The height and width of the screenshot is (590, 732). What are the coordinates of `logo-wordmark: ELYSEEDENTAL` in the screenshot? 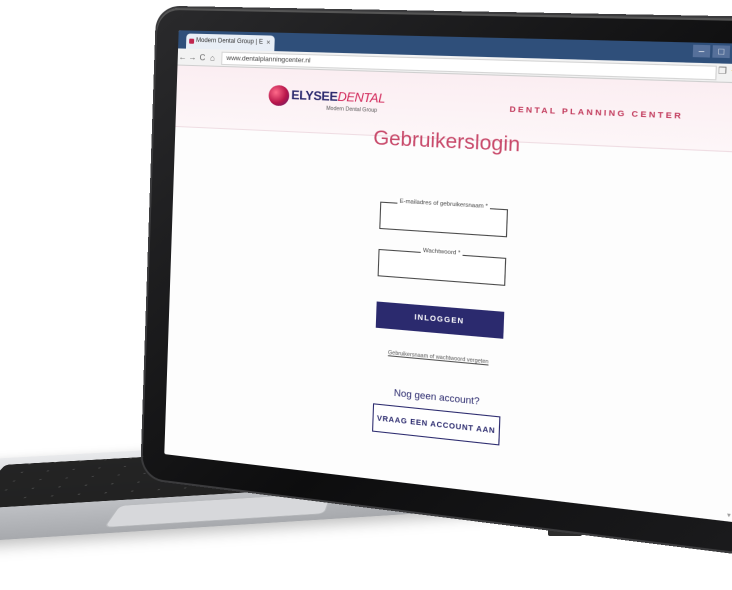 It's located at (338, 97).